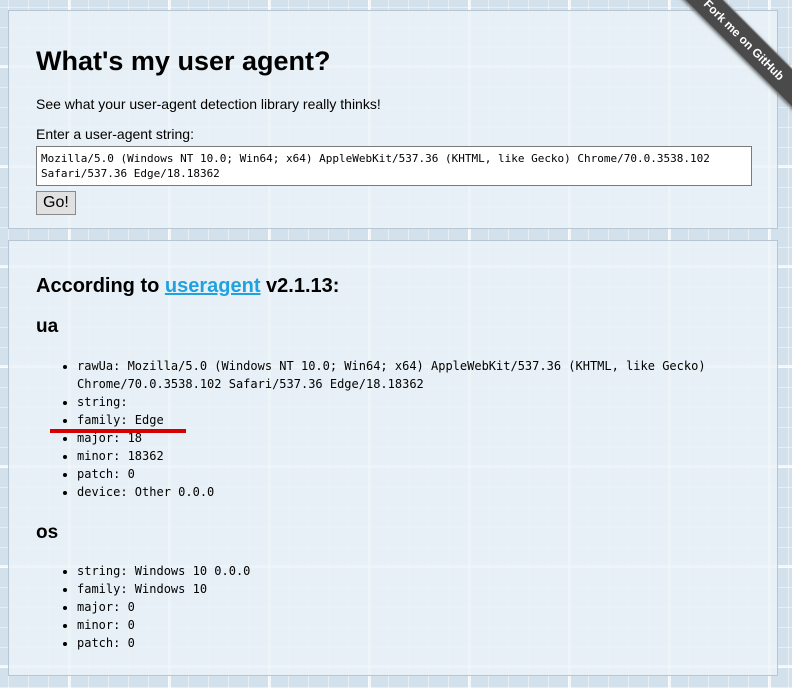 The width and height of the screenshot is (792, 688). Describe the element at coordinates (427, 589) in the screenshot. I see `list-item: family: Windows 10` at that location.